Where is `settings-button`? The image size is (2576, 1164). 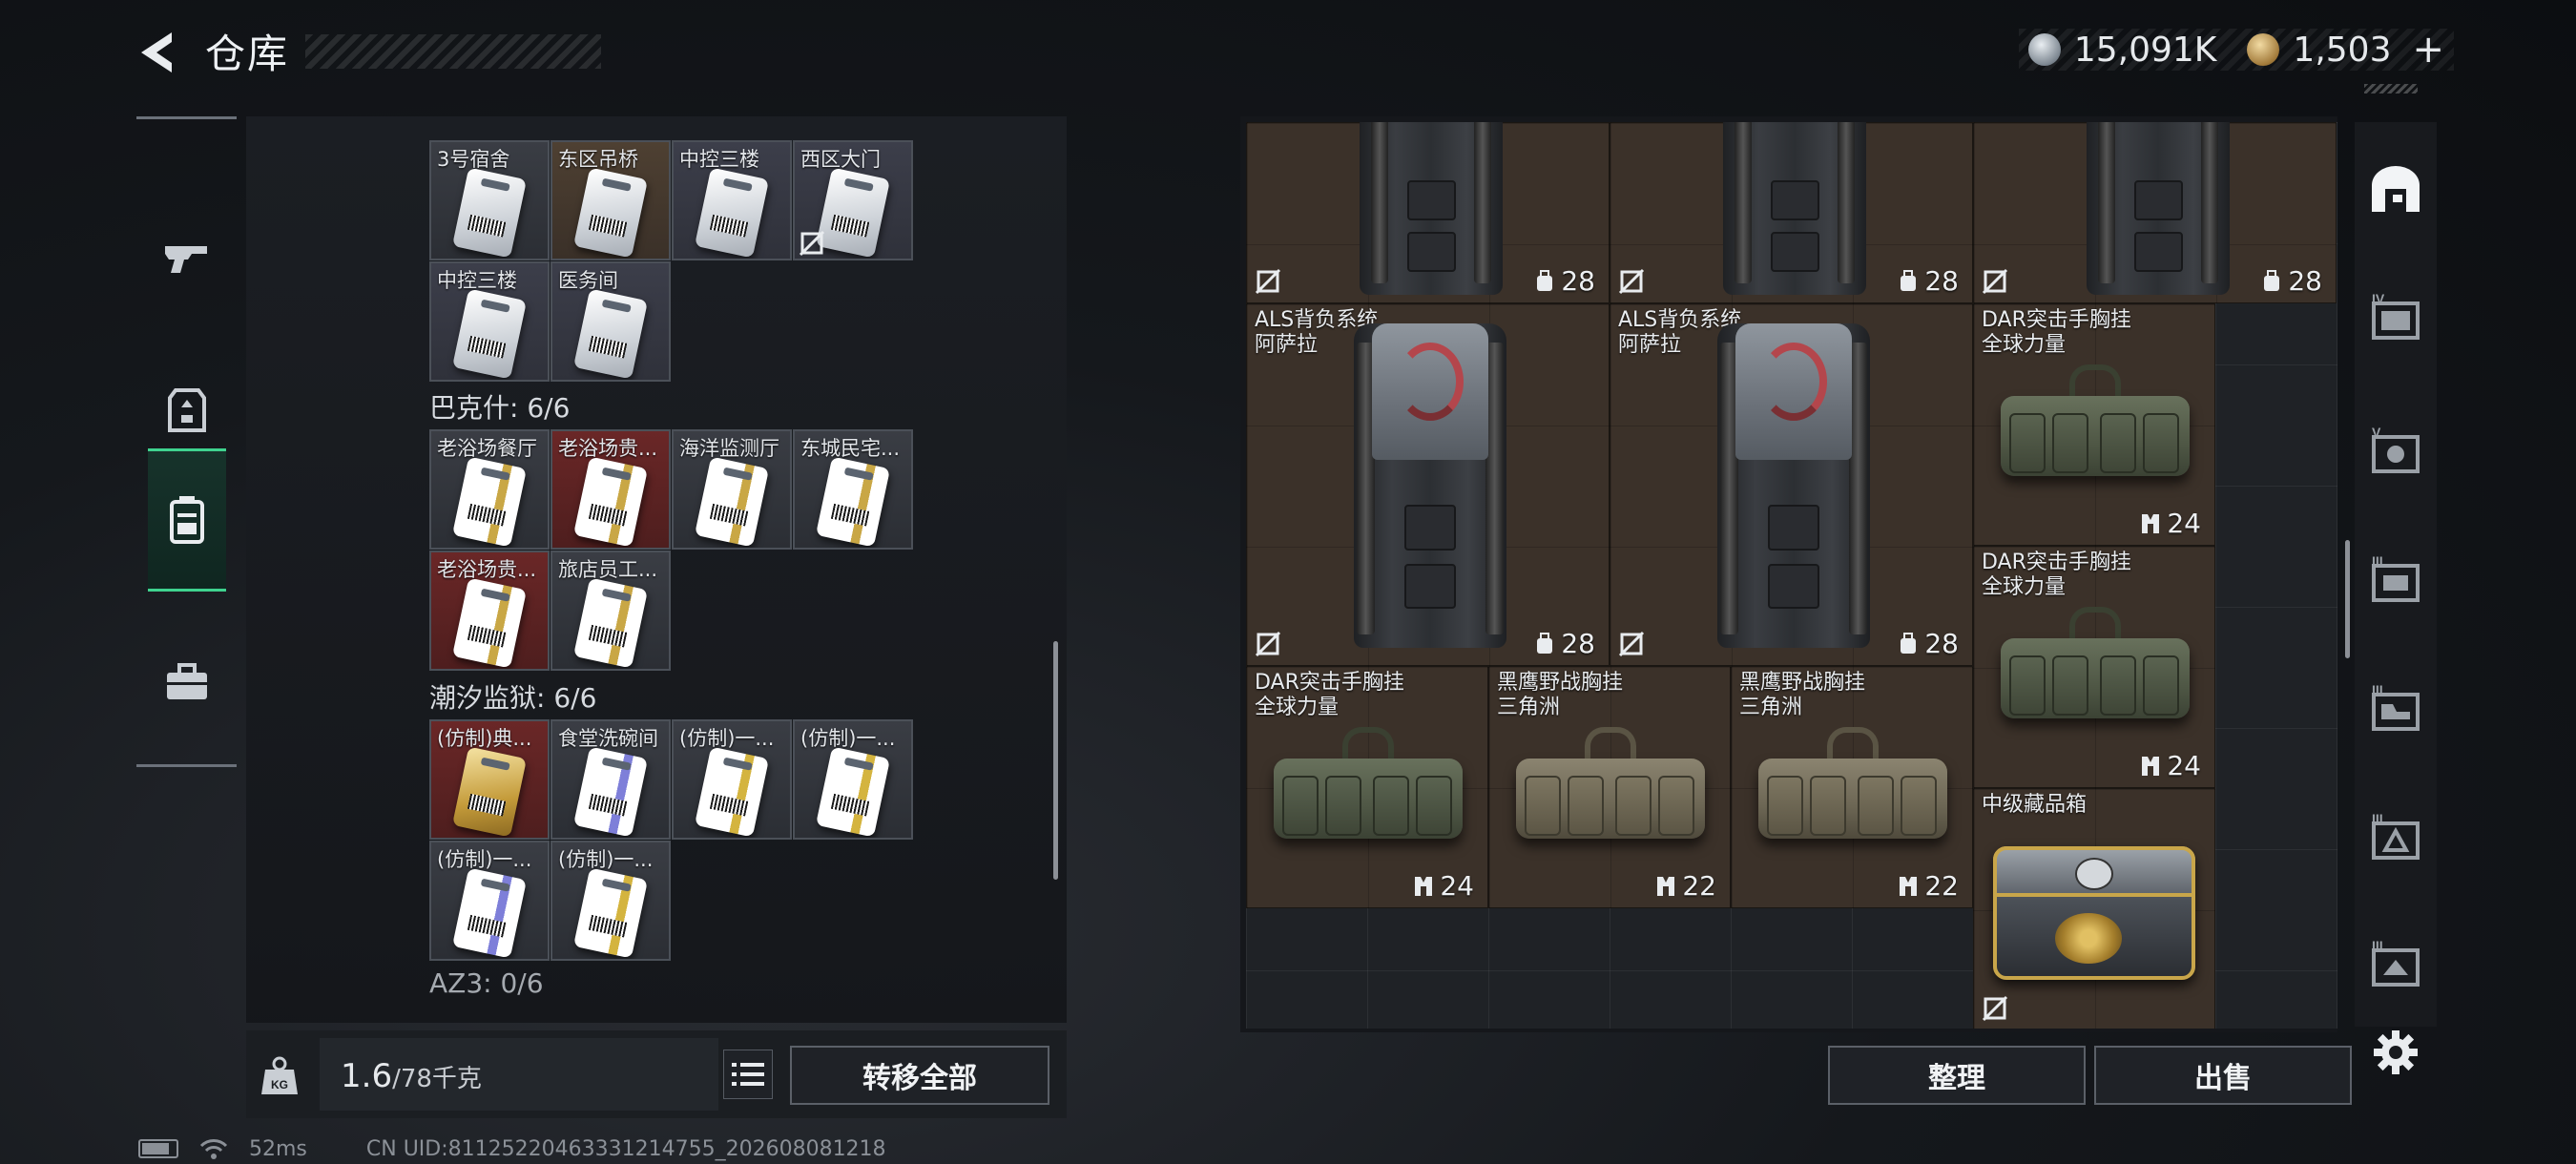
settings-button is located at coordinates (2395, 1052).